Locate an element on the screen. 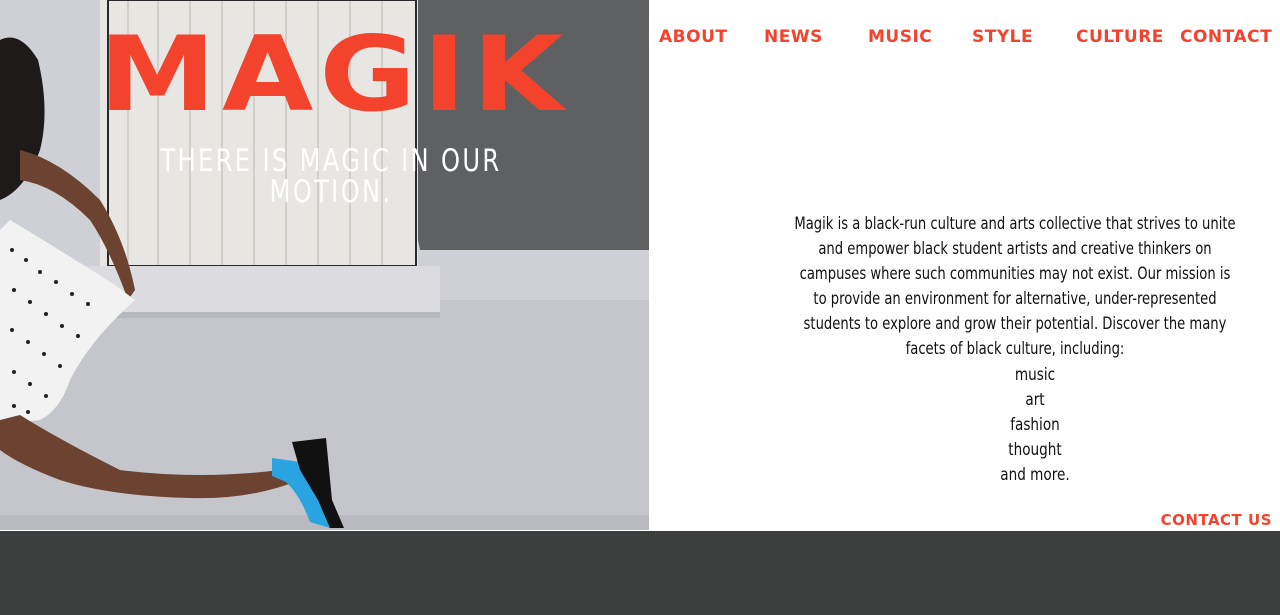  facets-list: music art fashion thought and more. is located at coordinates (1035, 425).